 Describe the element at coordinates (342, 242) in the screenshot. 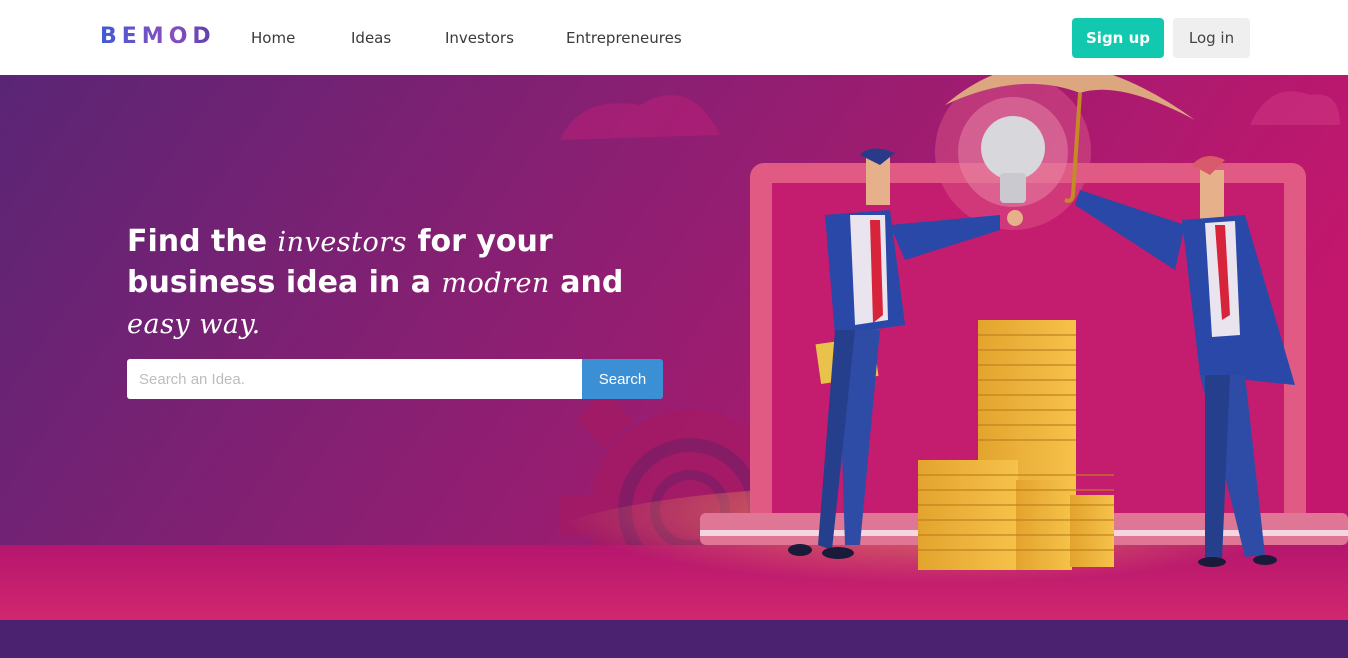

I see `headline-script-word: investors` at that location.